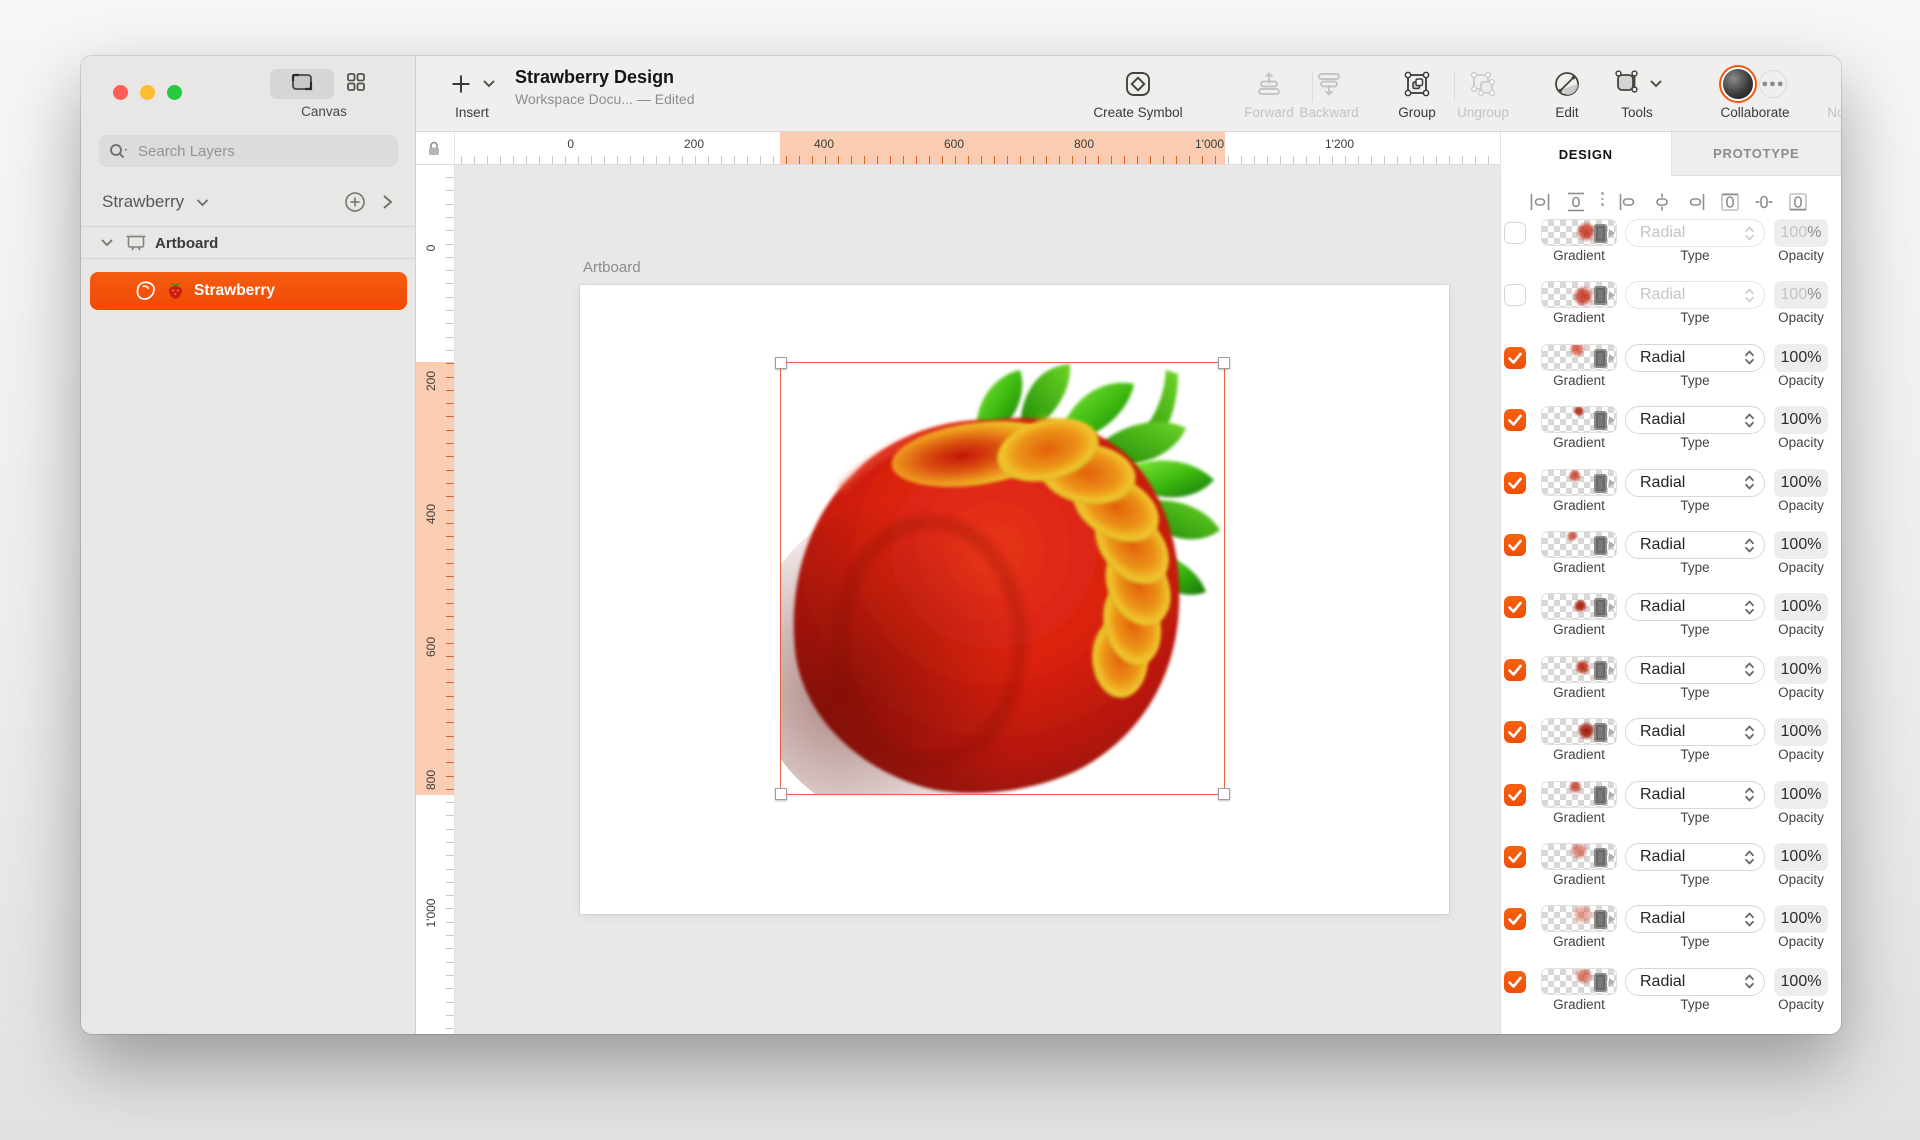 This screenshot has height=1140, width=1920. I want to click on vertical-ruler: 0 200 400 600 800 1'000, so click(435, 599).